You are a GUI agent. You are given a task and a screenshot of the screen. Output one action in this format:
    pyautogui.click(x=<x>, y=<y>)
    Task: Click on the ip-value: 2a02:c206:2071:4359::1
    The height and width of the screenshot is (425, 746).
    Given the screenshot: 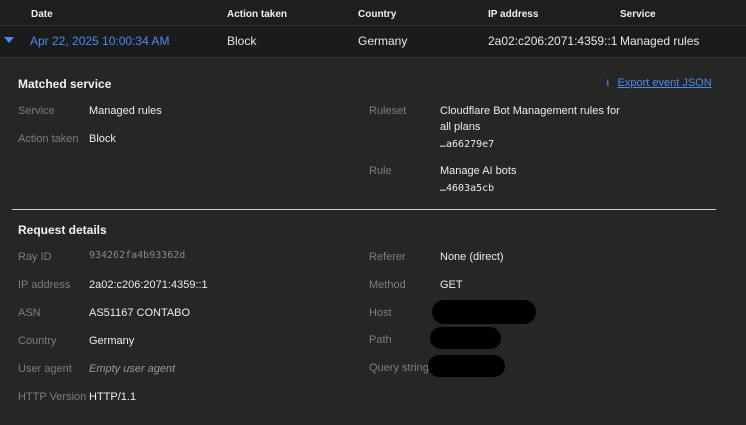 What is the action you would take?
    pyautogui.click(x=148, y=285)
    